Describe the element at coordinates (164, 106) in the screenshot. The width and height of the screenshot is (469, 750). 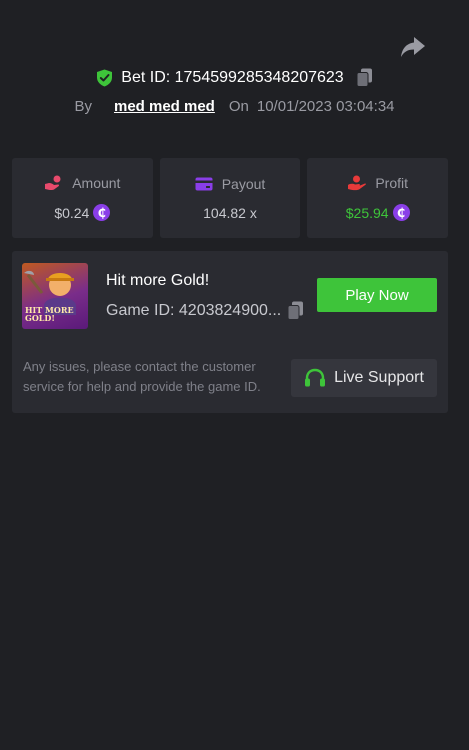
I see `username-link: med med med` at that location.